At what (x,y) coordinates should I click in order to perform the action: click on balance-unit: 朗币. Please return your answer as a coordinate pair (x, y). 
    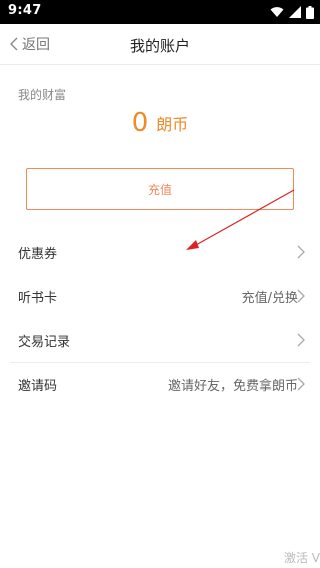
    Looking at the image, I should click on (172, 124).